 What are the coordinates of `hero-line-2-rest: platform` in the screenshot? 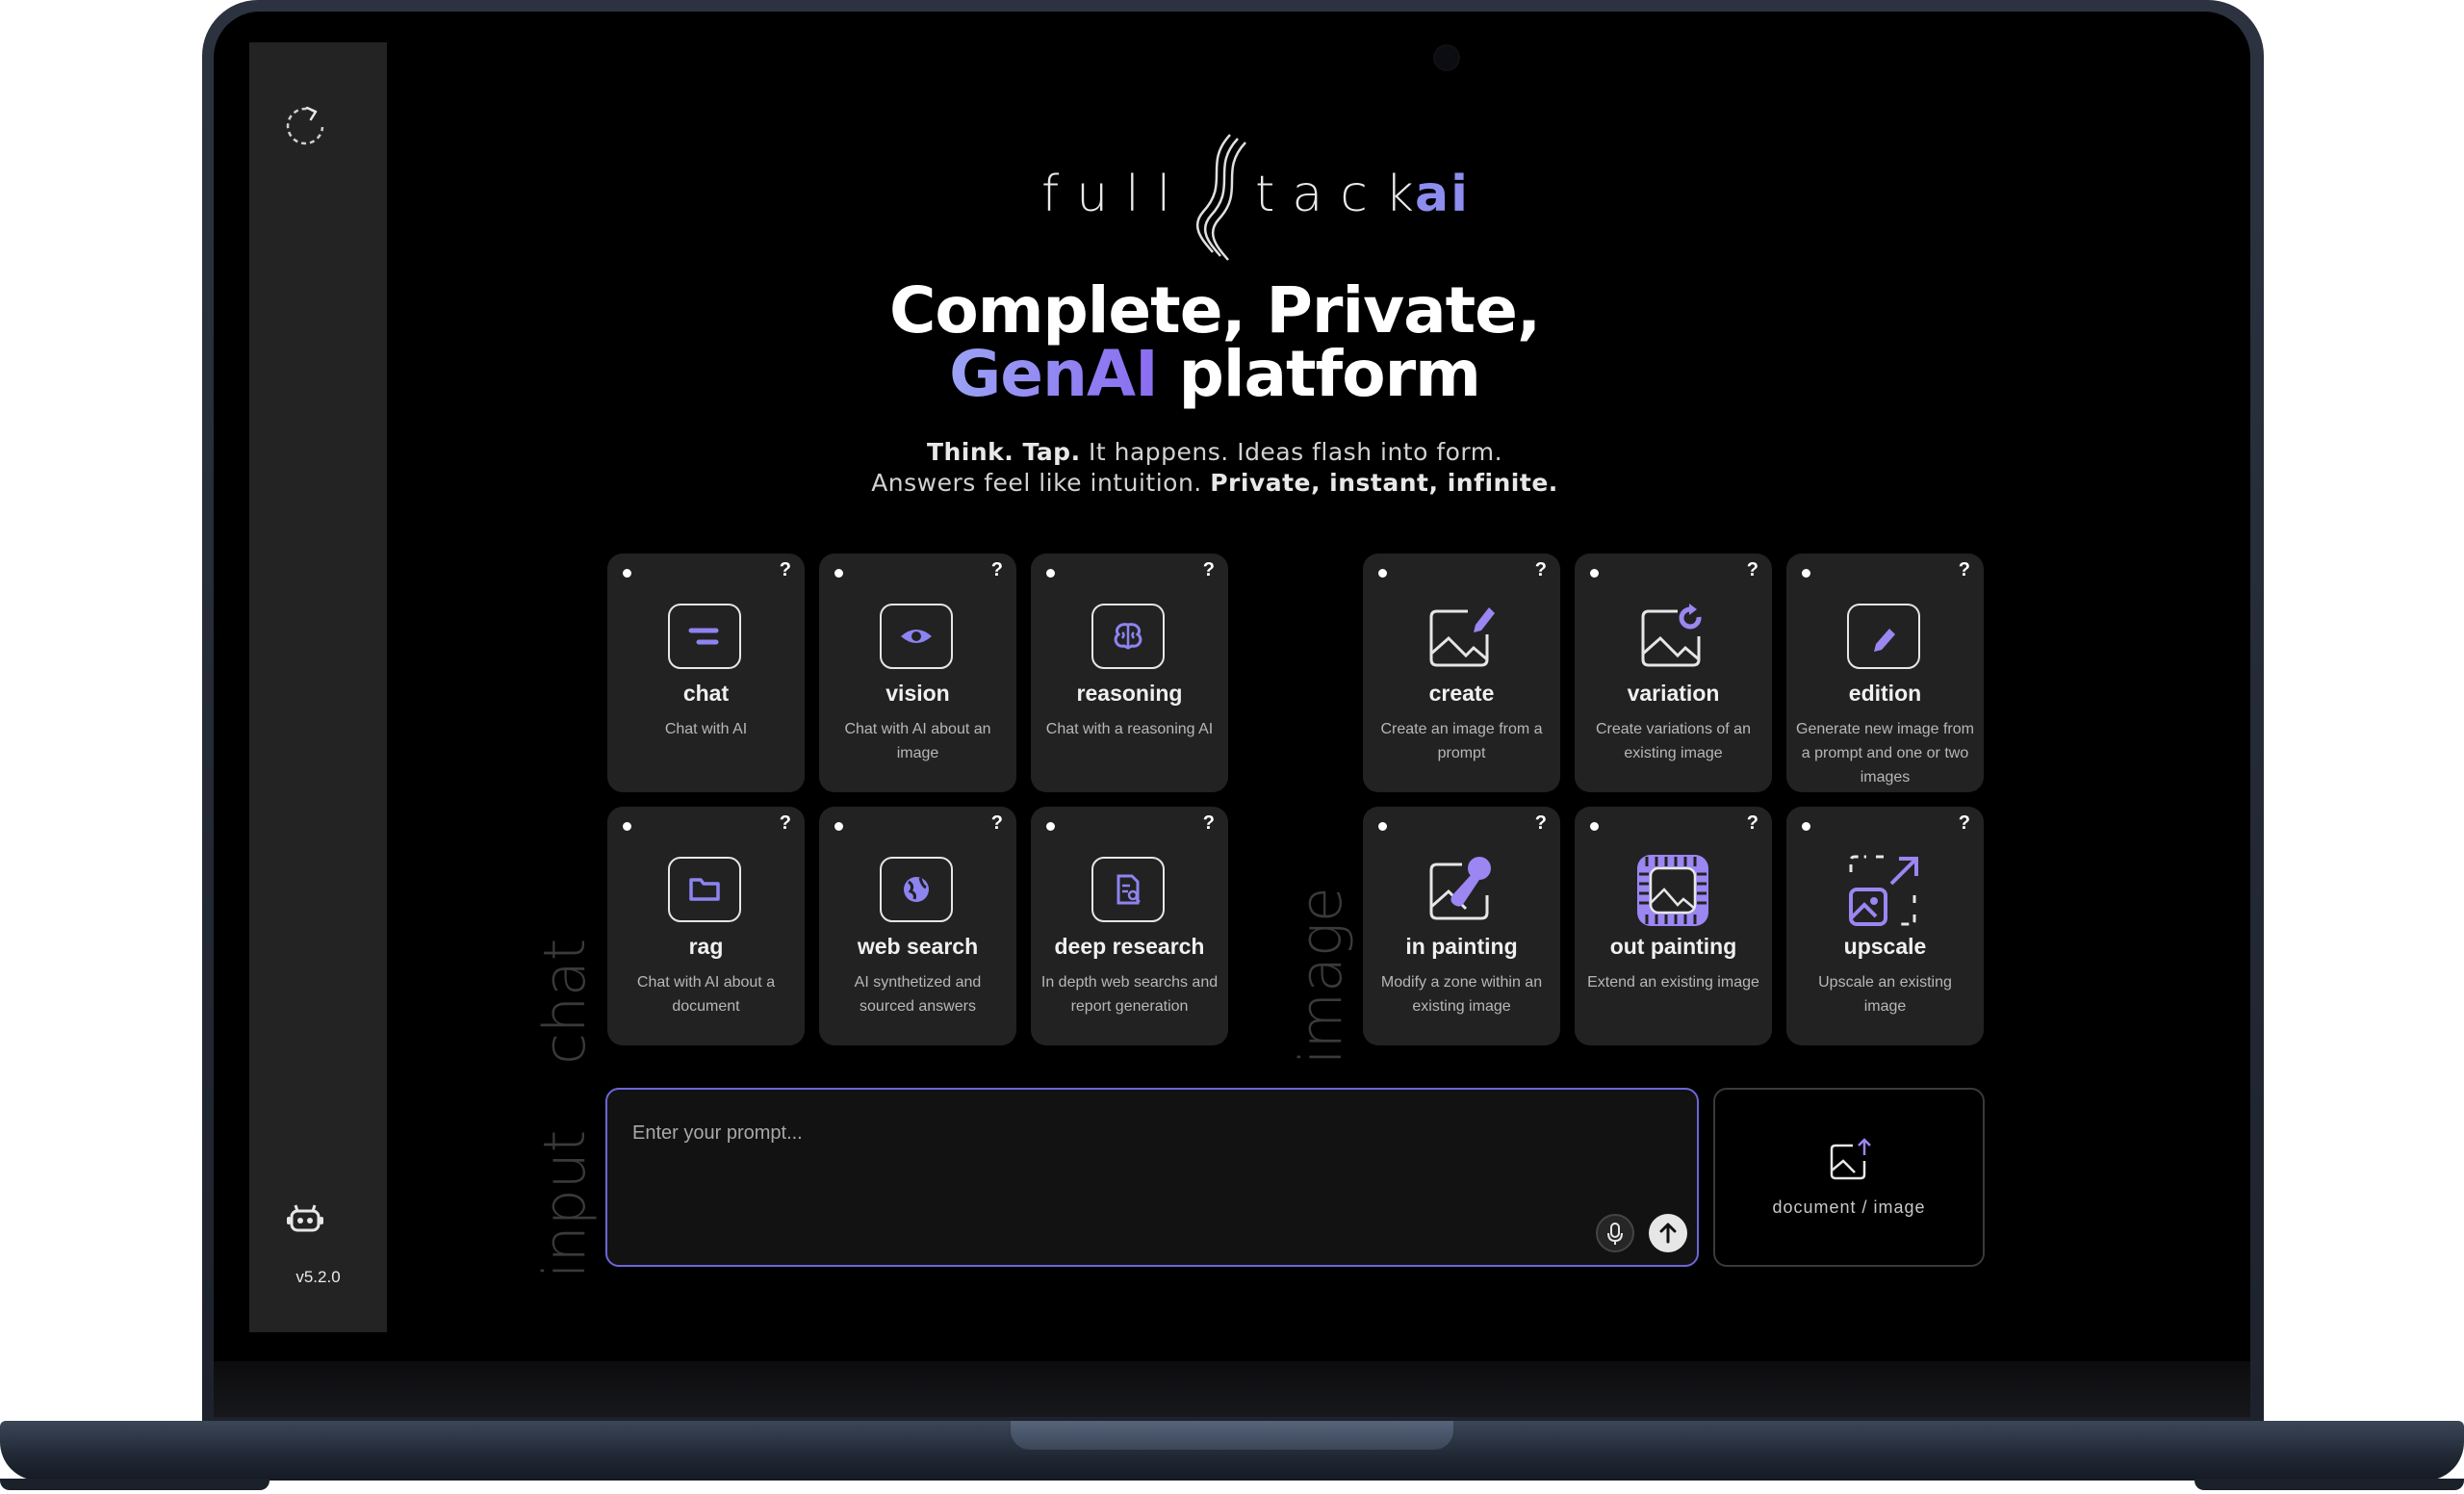 It's located at (1319, 374).